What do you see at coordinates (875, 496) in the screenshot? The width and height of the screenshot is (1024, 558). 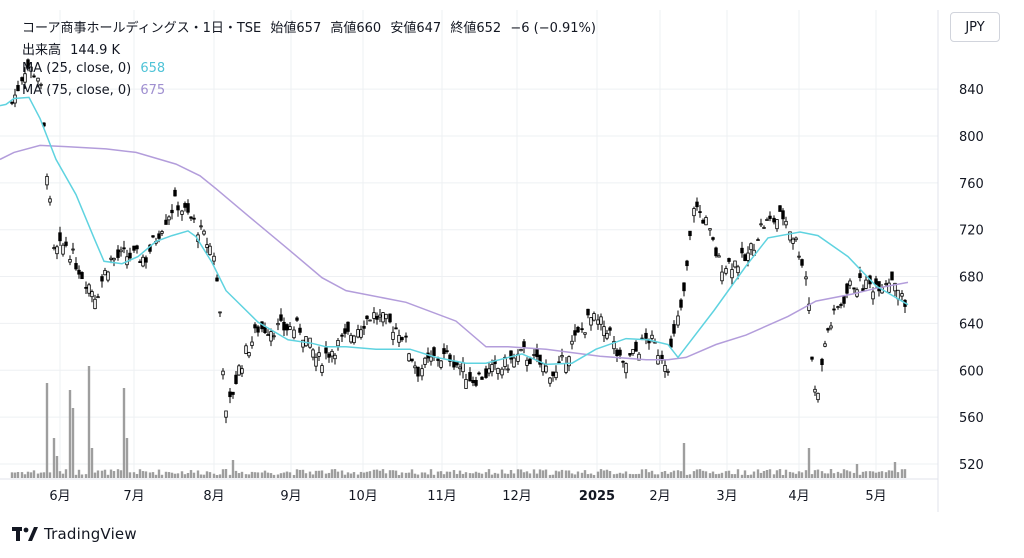 I see `time-tick-label: 5月` at bounding box center [875, 496].